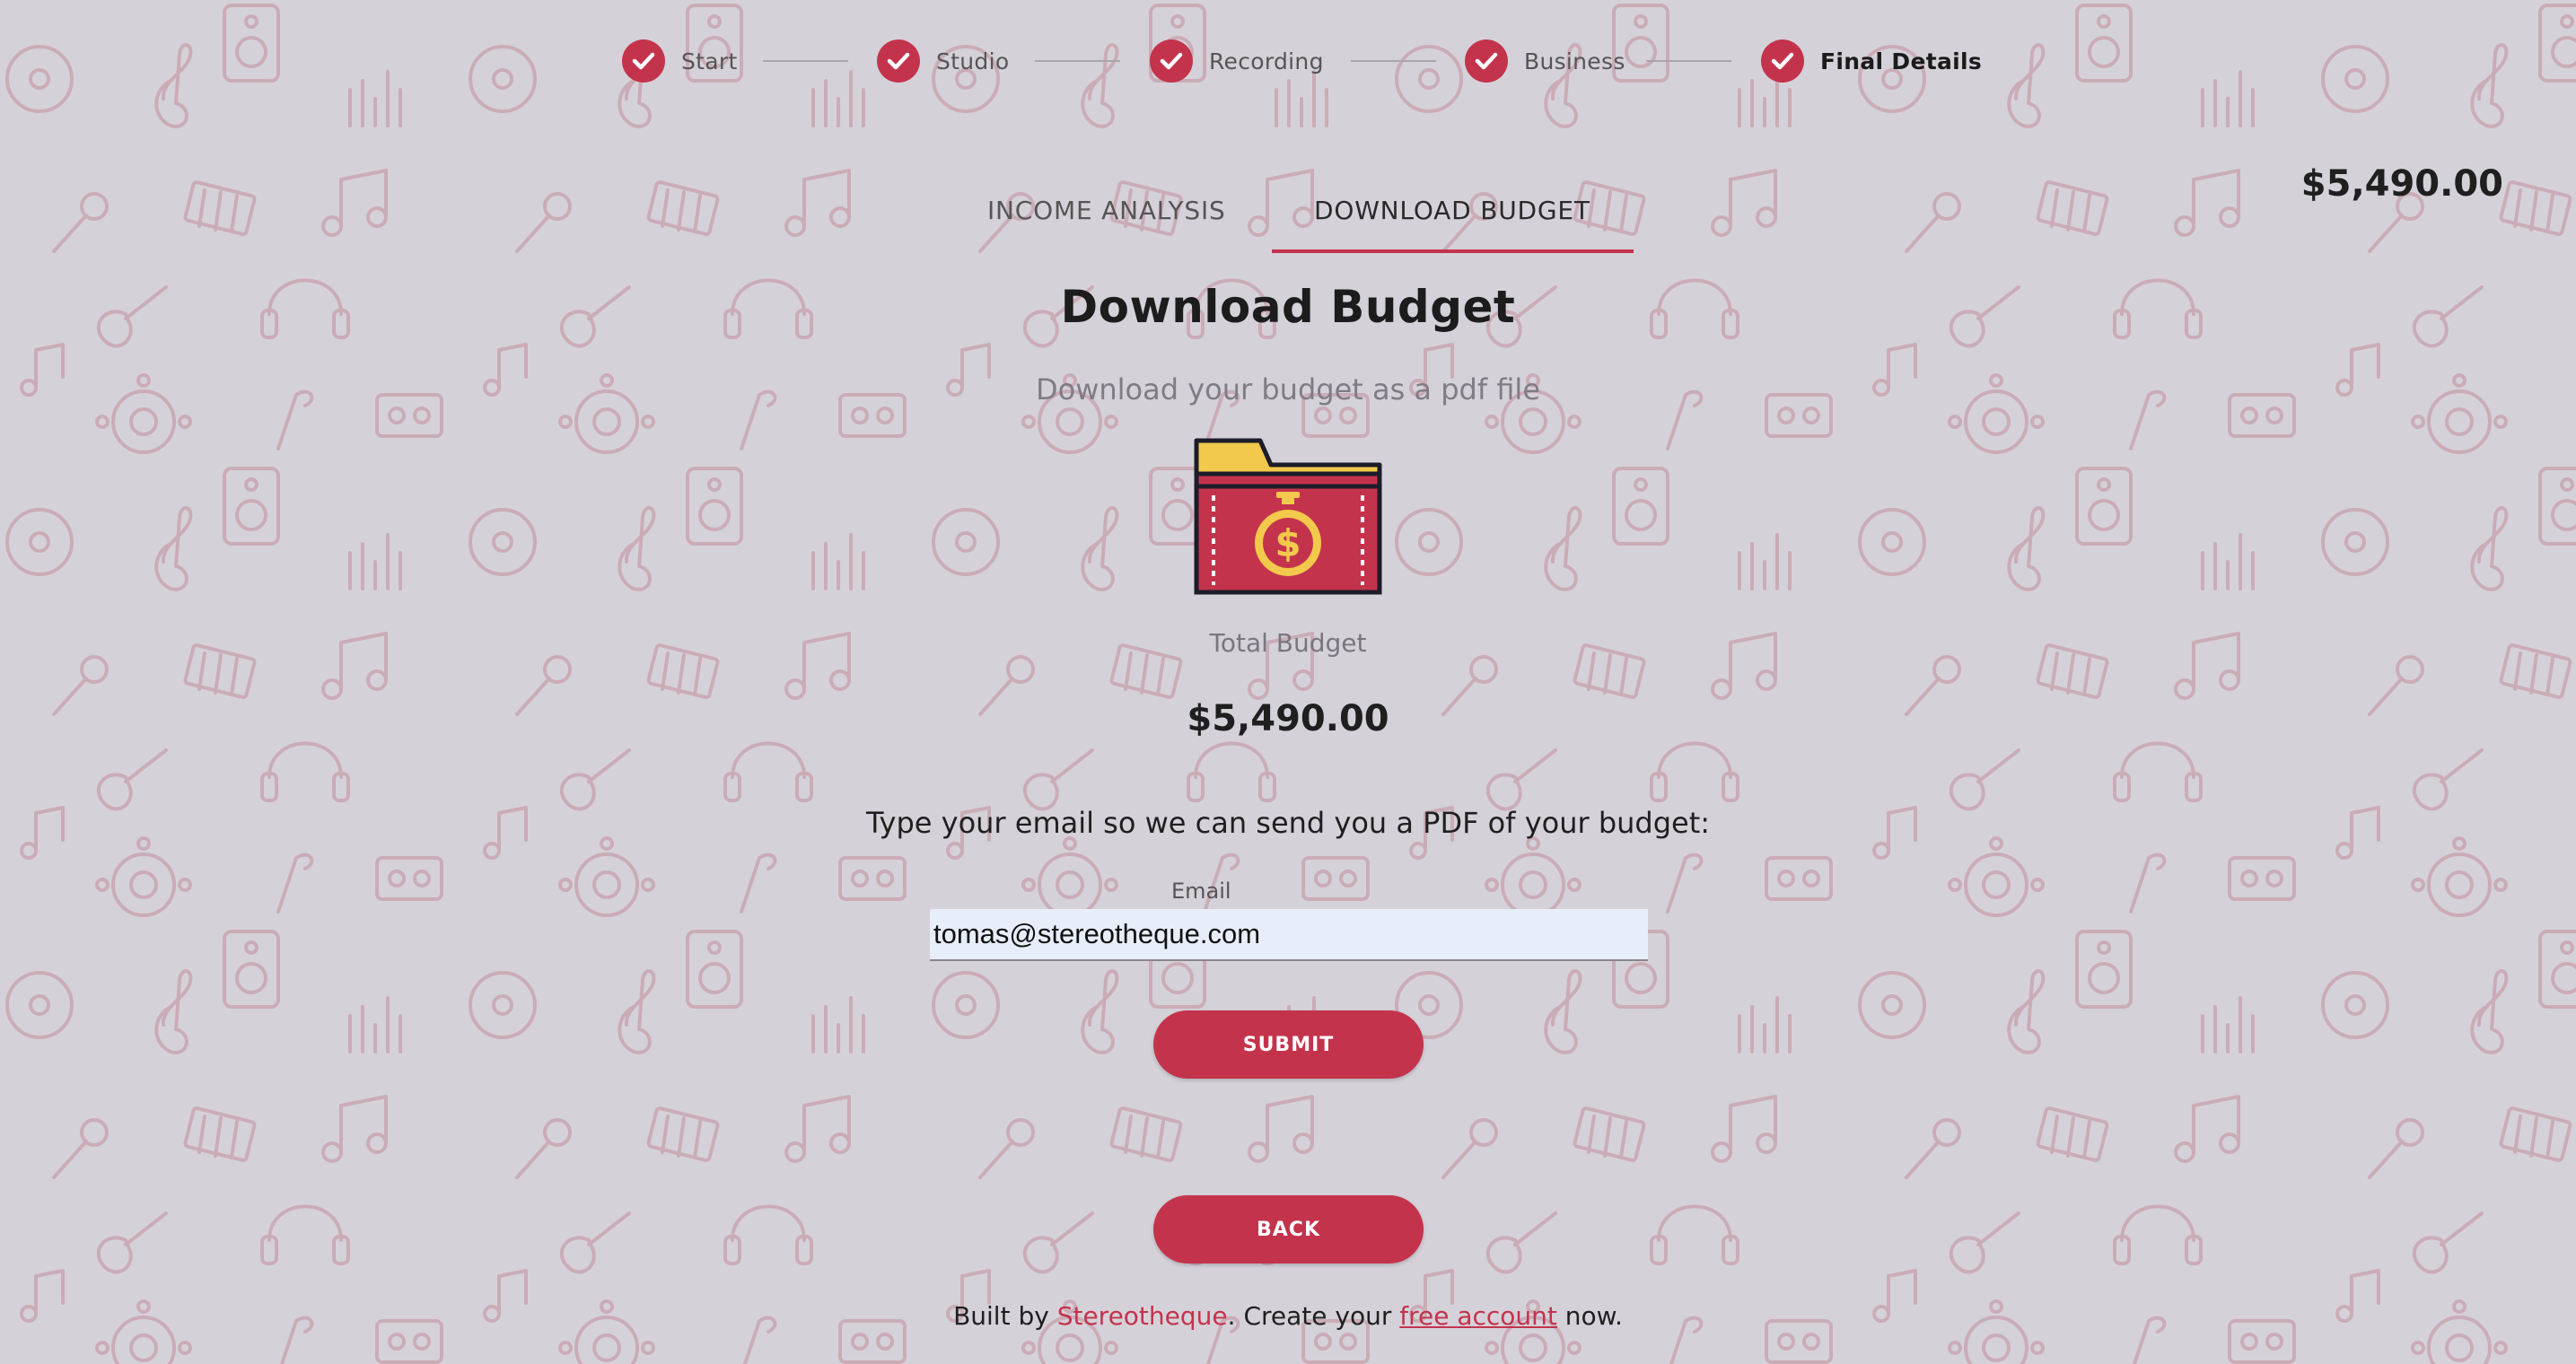 The height and width of the screenshot is (1364, 2576). I want to click on page-title: Download Budget, so click(1288, 307).